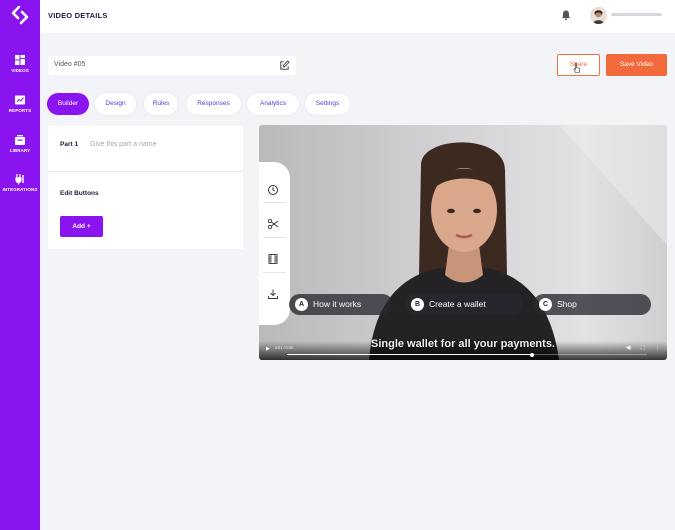 The height and width of the screenshot is (530, 675). I want to click on part-label: Part 1, so click(69, 144).